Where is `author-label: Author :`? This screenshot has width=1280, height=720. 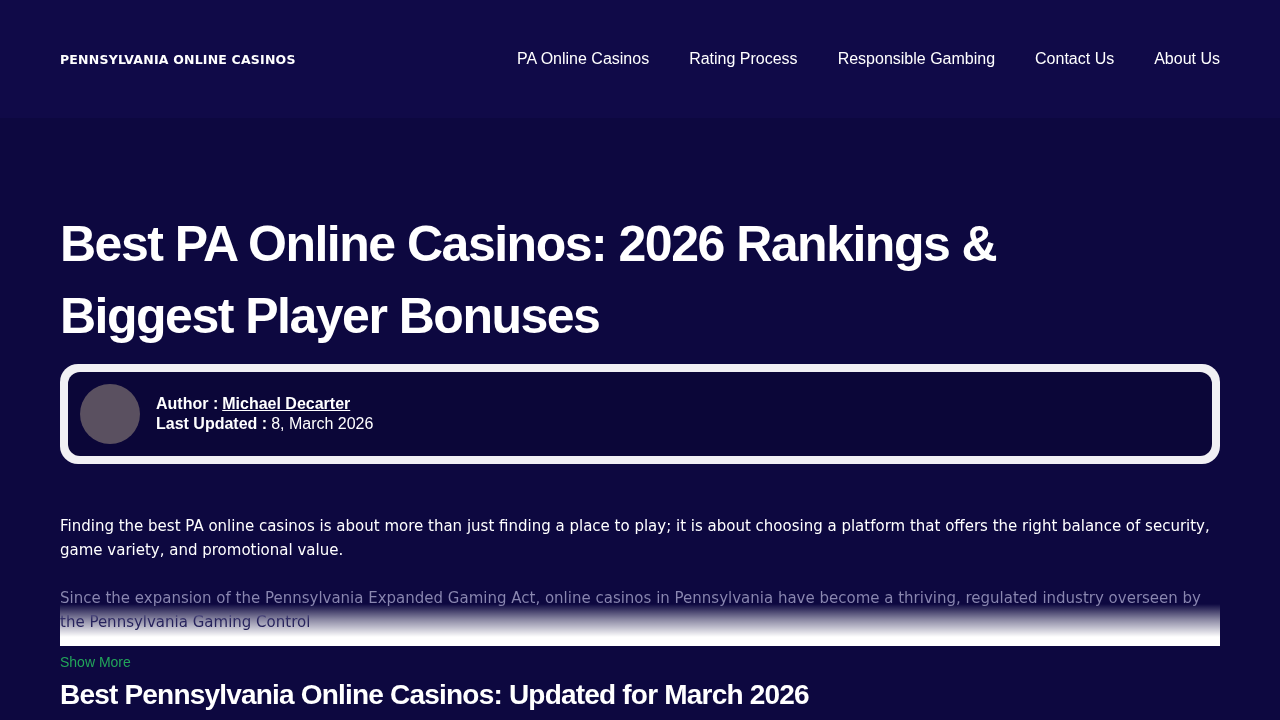
author-label: Author : is located at coordinates (187, 403).